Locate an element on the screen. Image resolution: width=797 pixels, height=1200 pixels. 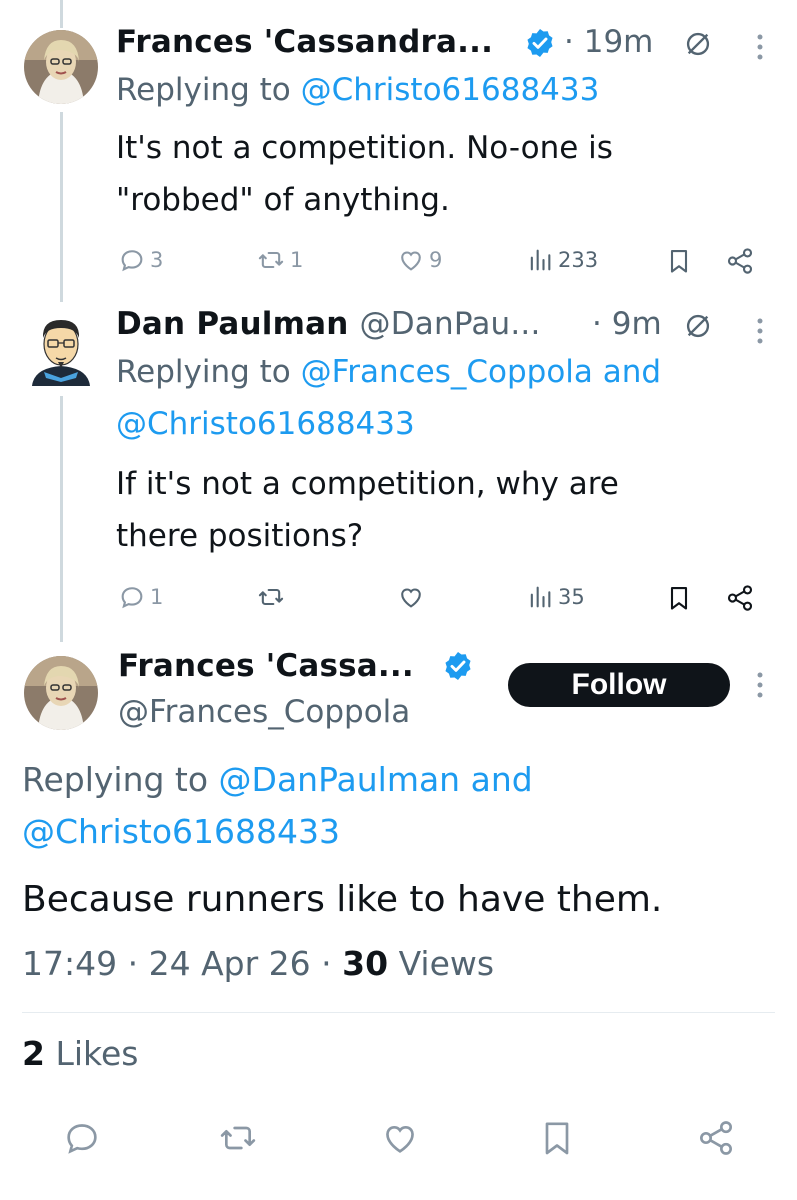
follow-button: Follow is located at coordinates (619, 685).